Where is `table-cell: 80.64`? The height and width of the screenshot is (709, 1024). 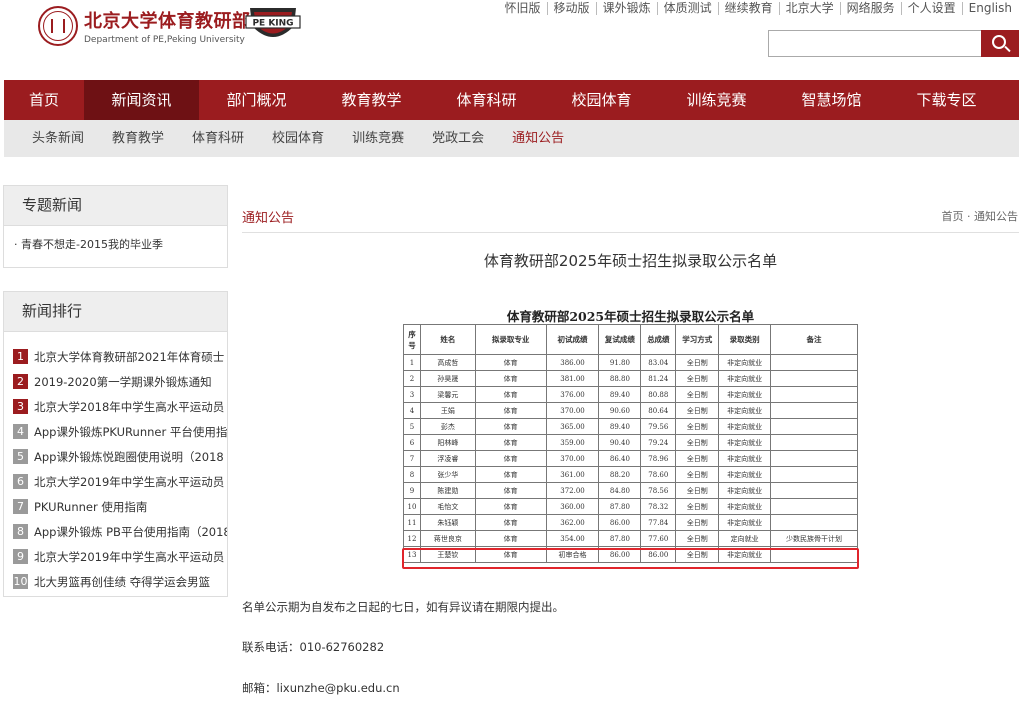 table-cell: 80.64 is located at coordinates (658, 410).